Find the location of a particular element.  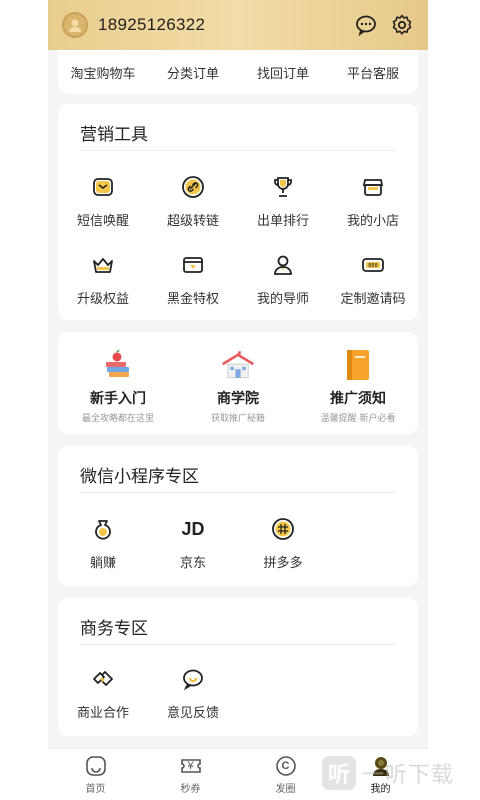

order-retrieve: 找回订单 is located at coordinates (283, 72).